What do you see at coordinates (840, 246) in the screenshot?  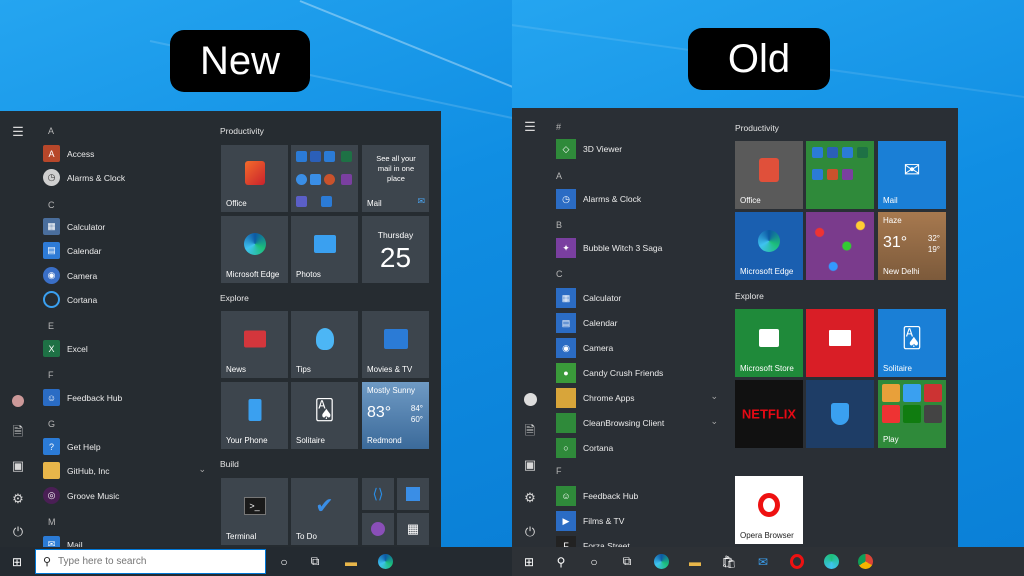 I see `tile-candy-game` at bounding box center [840, 246].